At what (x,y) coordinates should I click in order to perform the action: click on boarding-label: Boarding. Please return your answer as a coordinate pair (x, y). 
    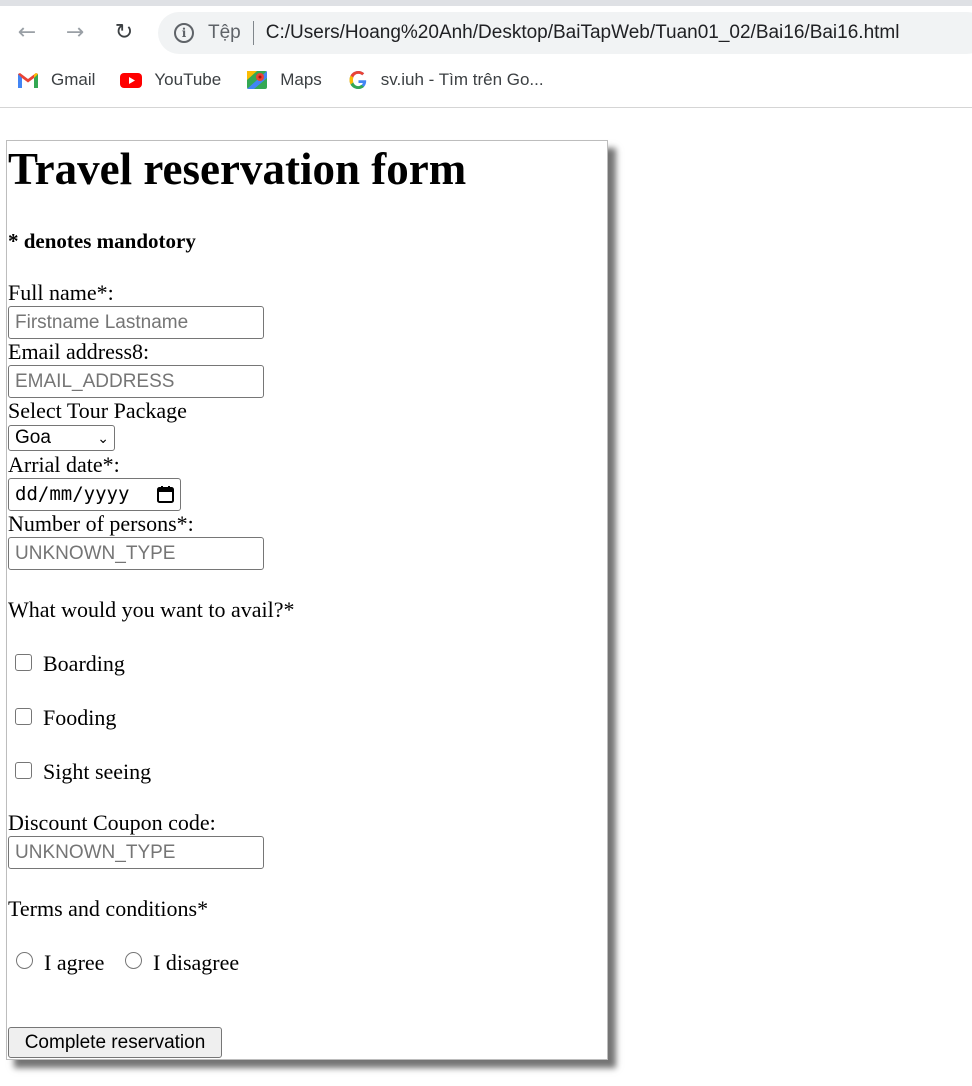
    Looking at the image, I should click on (84, 663).